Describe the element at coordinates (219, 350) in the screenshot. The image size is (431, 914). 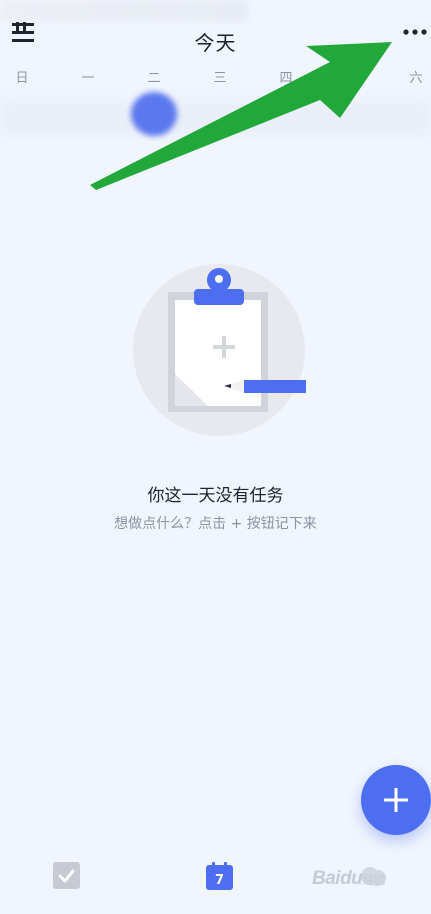
I see `empty-clipboard-illustration` at that location.